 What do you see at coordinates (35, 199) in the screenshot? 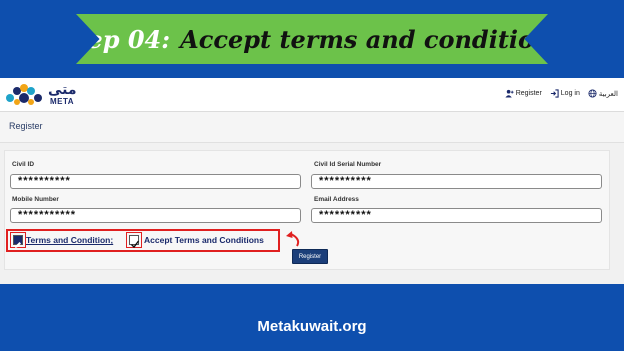
I see `mobile-number-label: Mobile Number` at bounding box center [35, 199].